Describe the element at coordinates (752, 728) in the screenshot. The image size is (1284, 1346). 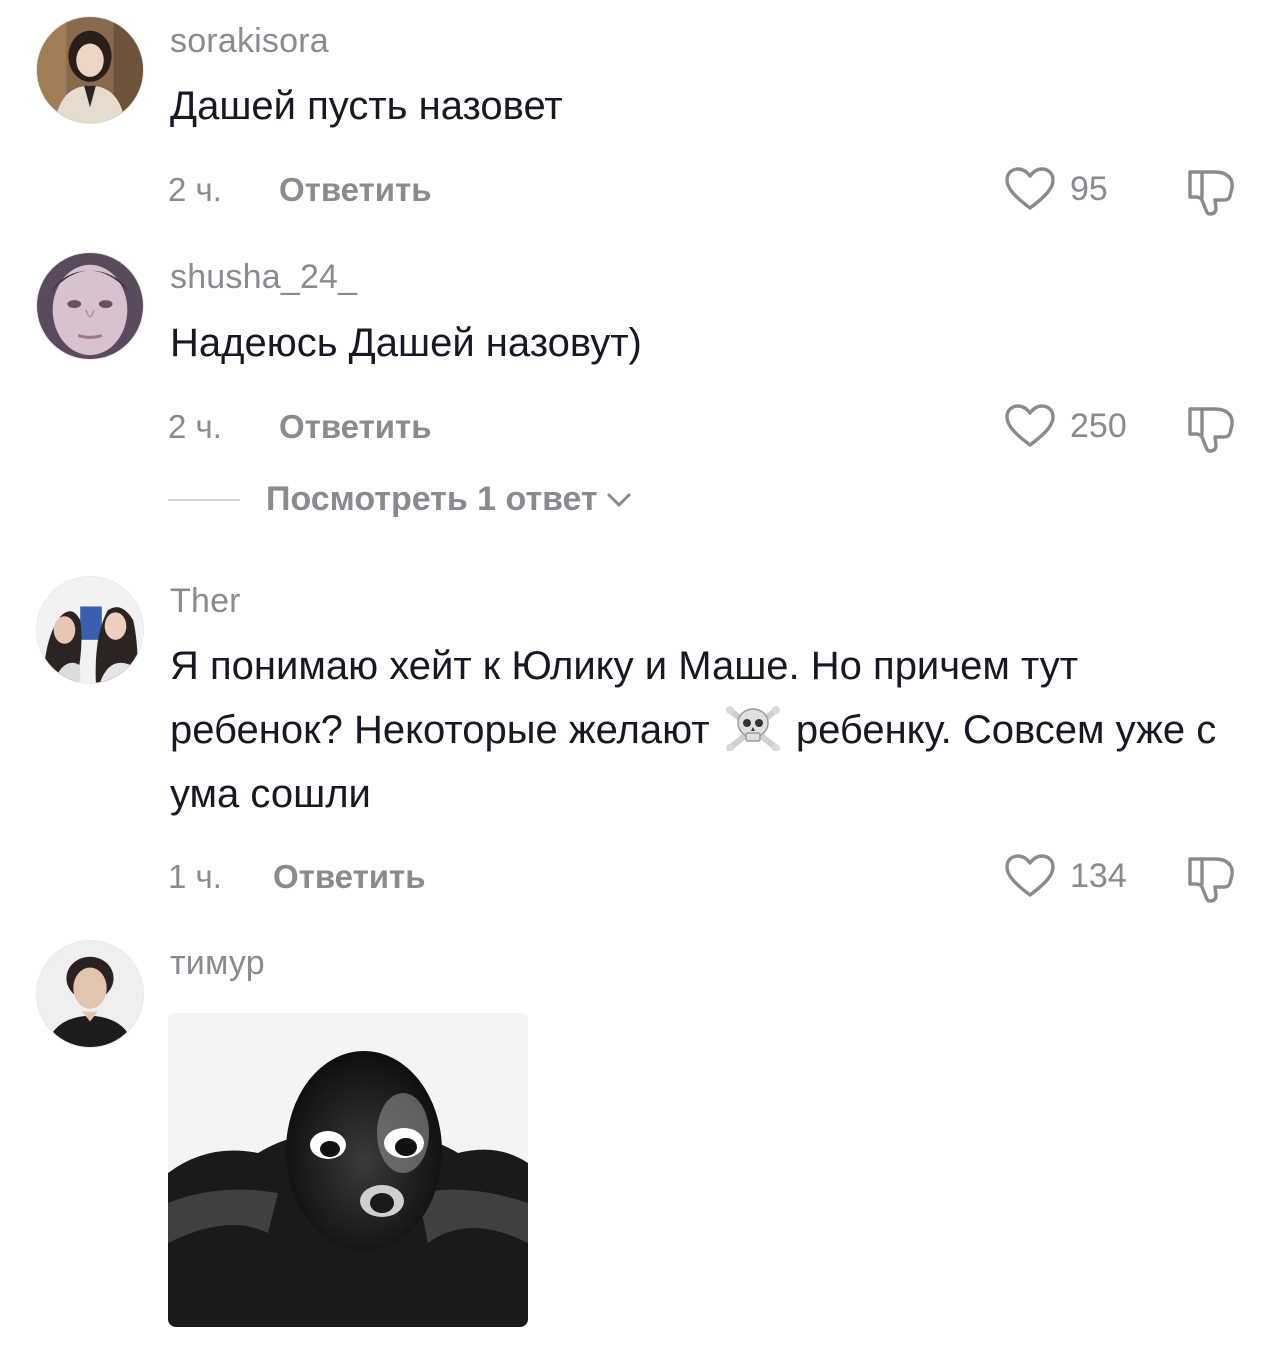
I see `skull-and-crossbones-emoji` at that location.